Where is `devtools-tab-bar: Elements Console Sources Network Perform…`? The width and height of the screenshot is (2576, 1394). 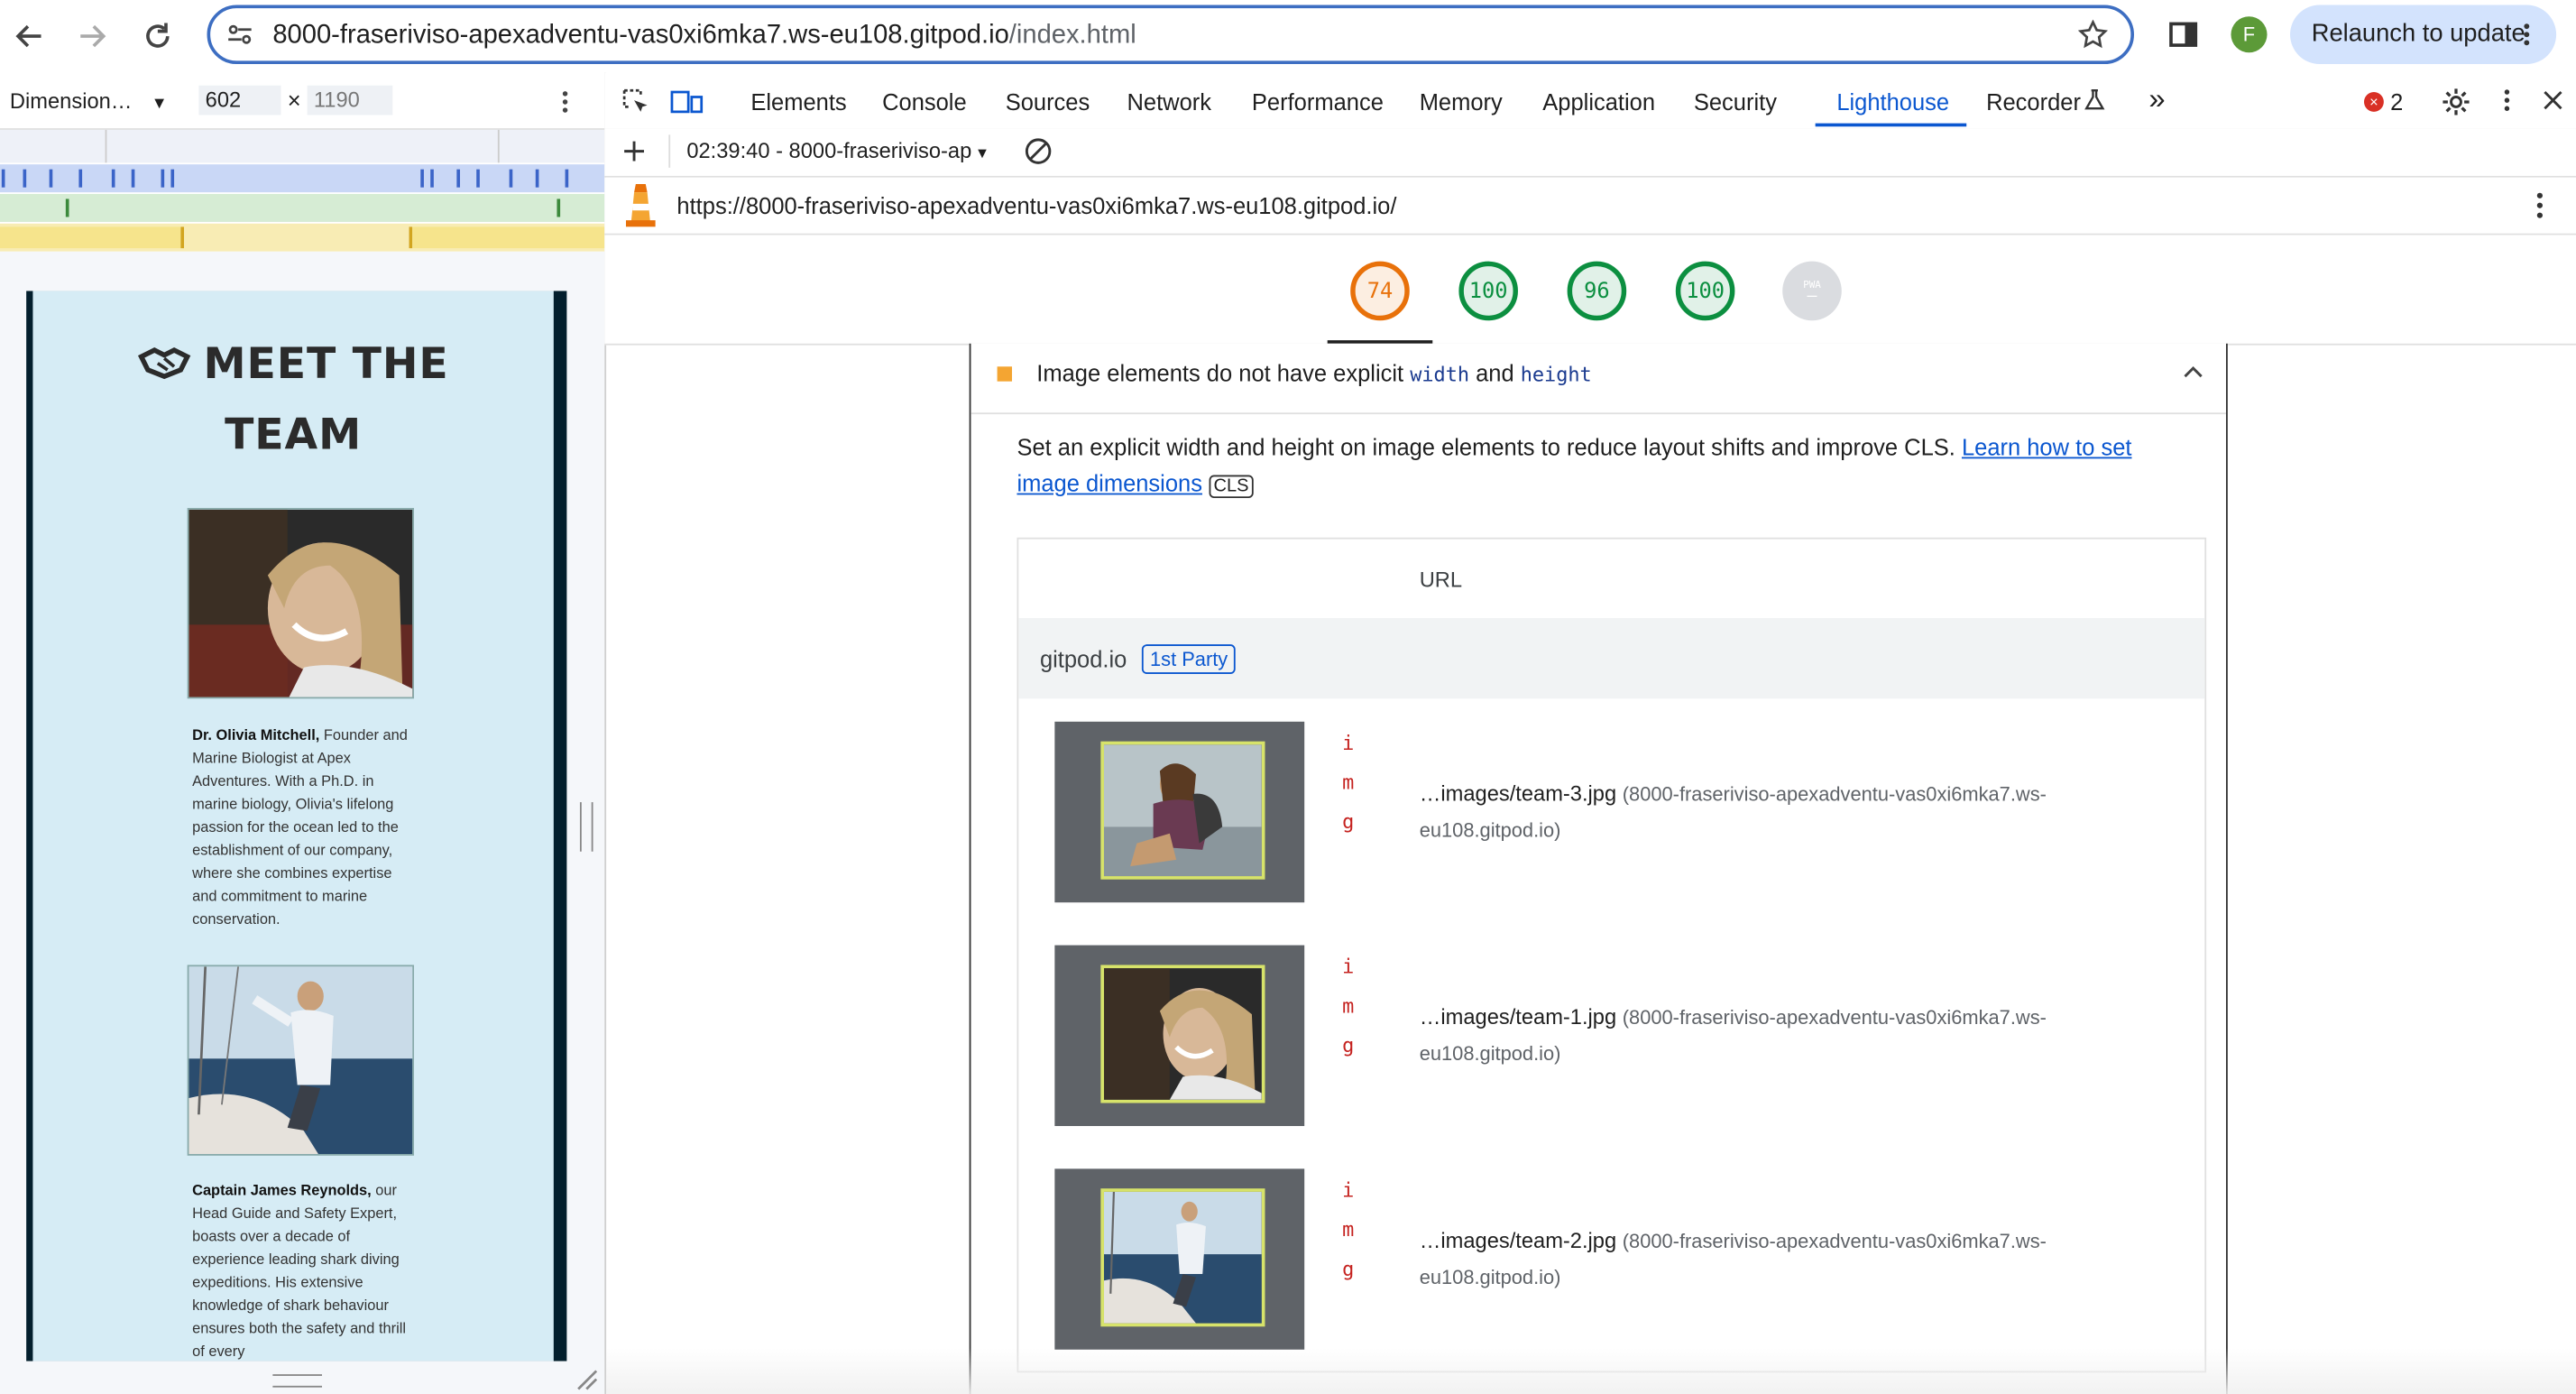 devtools-tab-bar: Elements Console Sources Network Perform… is located at coordinates (1590, 101).